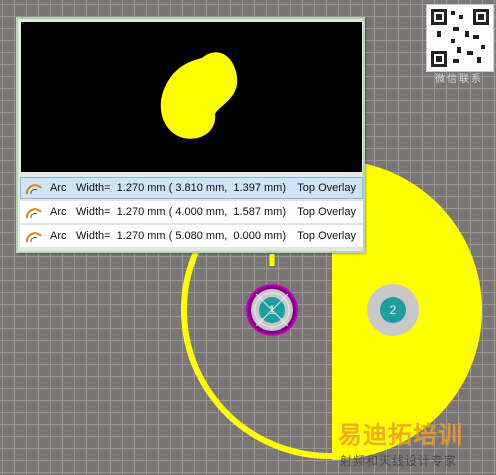  I want to click on watermark-title: 易迪拓培训, so click(400, 435).